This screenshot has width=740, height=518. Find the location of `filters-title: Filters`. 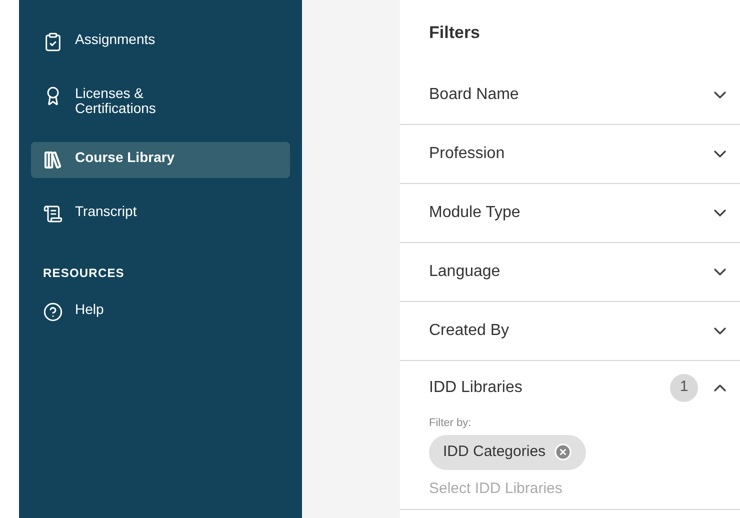

filters-title: Filters is located at coordinates (455, 33).